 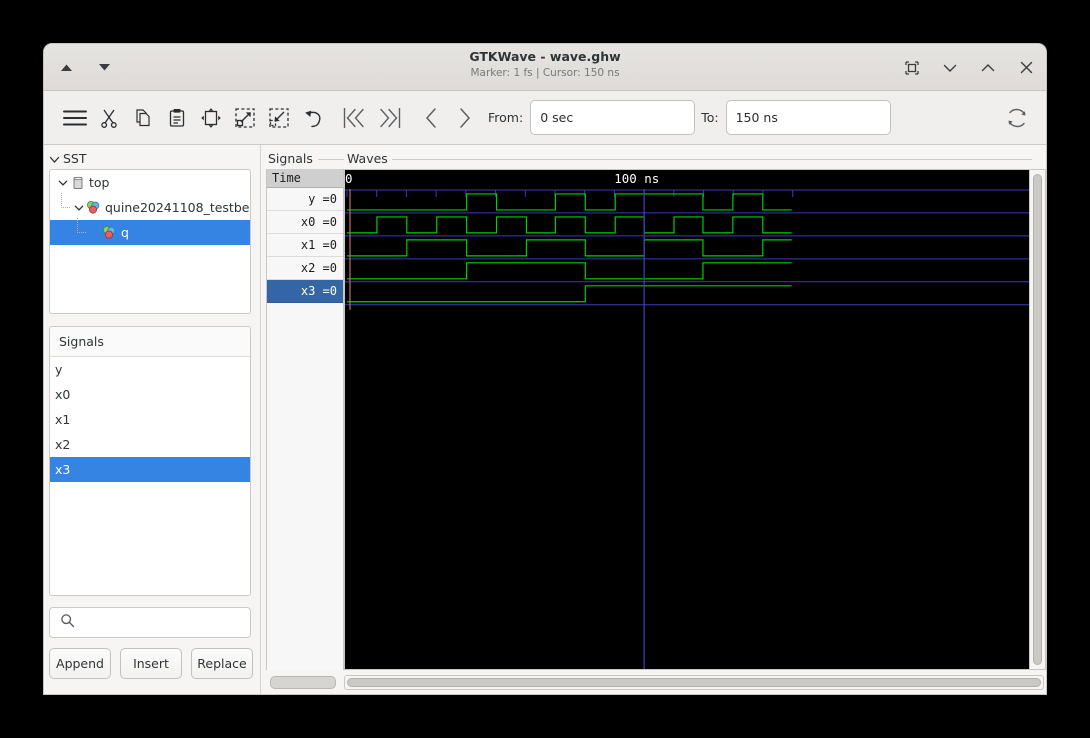 What do you see at coordinates (150, 160) in the screenshot?
I see `sst-header: SST` at bounding box center [150, 160].